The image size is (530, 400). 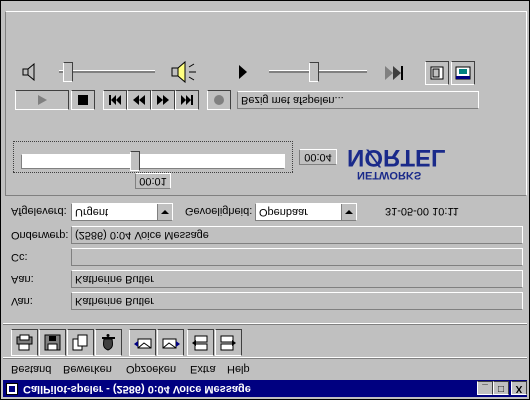 What do you see at coordinates (265, 369) in the screenshot?
I see `menu-bar: Bestand Bewerken Opzoeken Extra Help` at bounding box center [265, 369].